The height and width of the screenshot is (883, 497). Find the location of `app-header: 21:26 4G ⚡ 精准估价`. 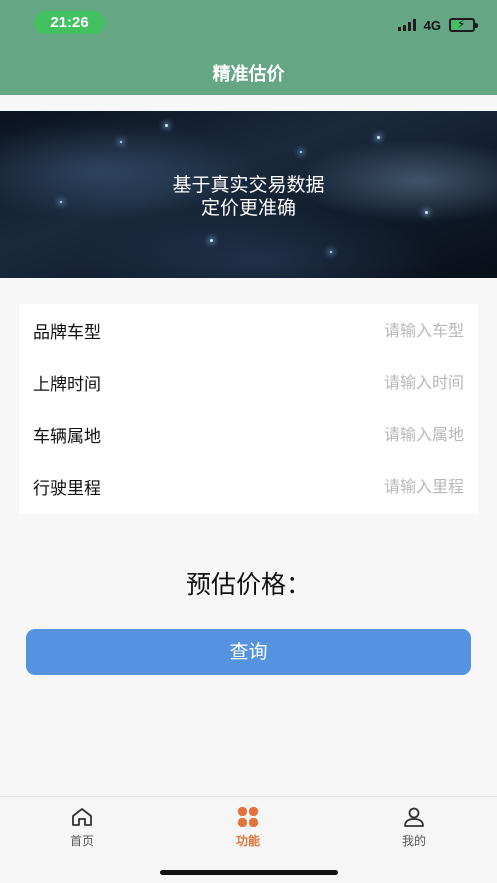

app-header: 21:26 4G ⚡ 精准估价 is located at coordinates (248, 47).